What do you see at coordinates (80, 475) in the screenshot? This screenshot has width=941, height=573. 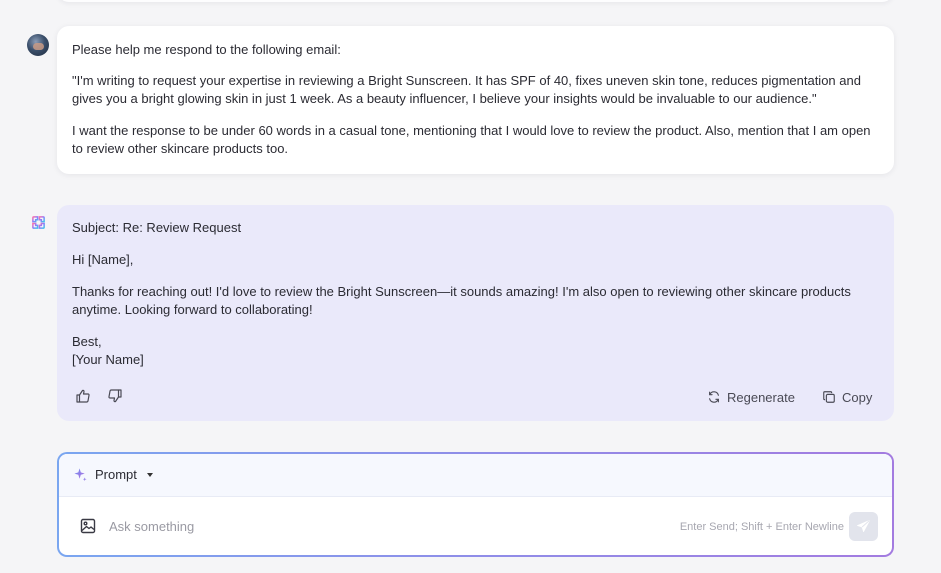 I see `sparkle-icon` at bounding box center [80, 475].